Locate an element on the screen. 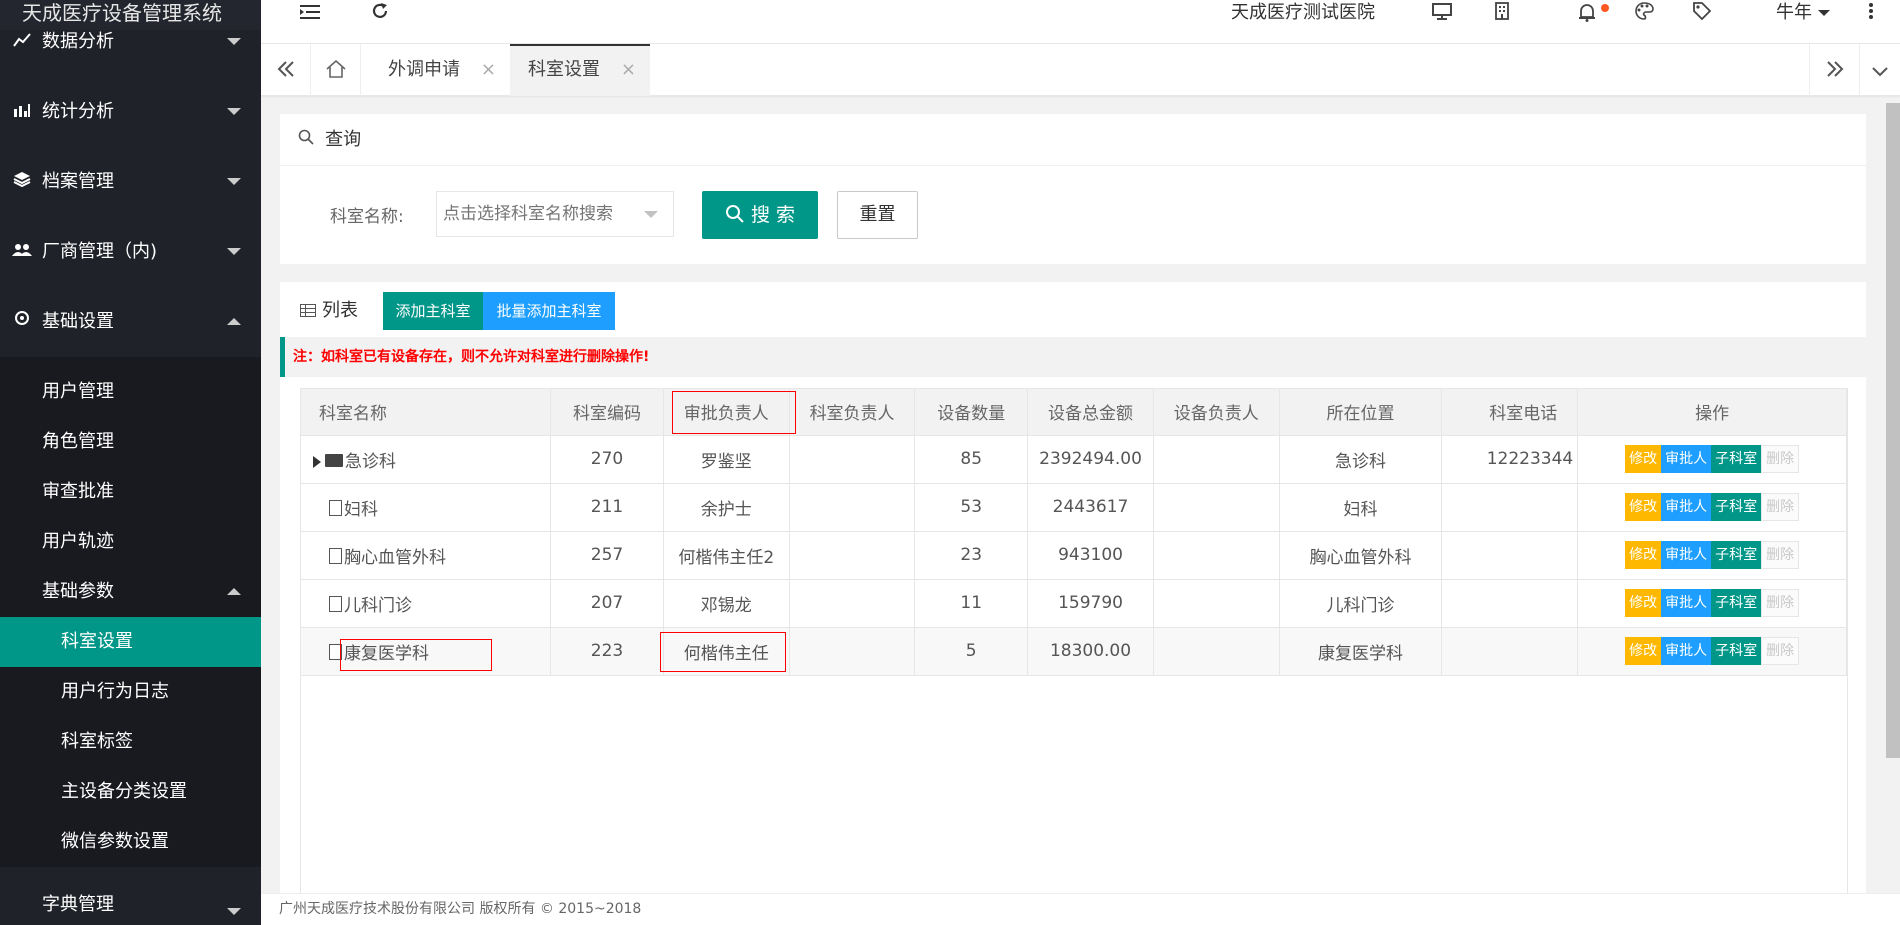 The image size is (1900, 925). column-header: 操作 is located at coordinates (1712, 412).